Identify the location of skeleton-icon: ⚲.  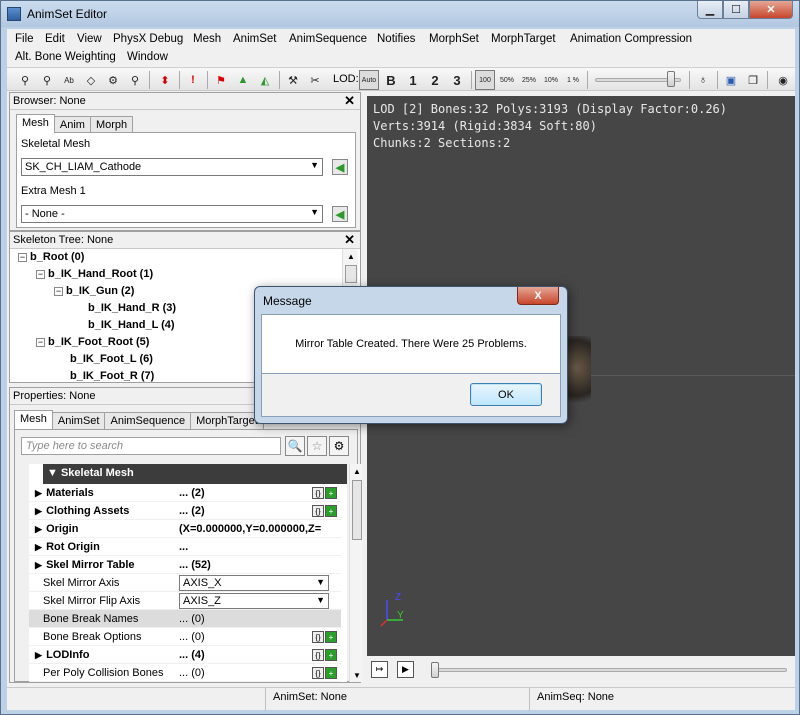
(25, 80).